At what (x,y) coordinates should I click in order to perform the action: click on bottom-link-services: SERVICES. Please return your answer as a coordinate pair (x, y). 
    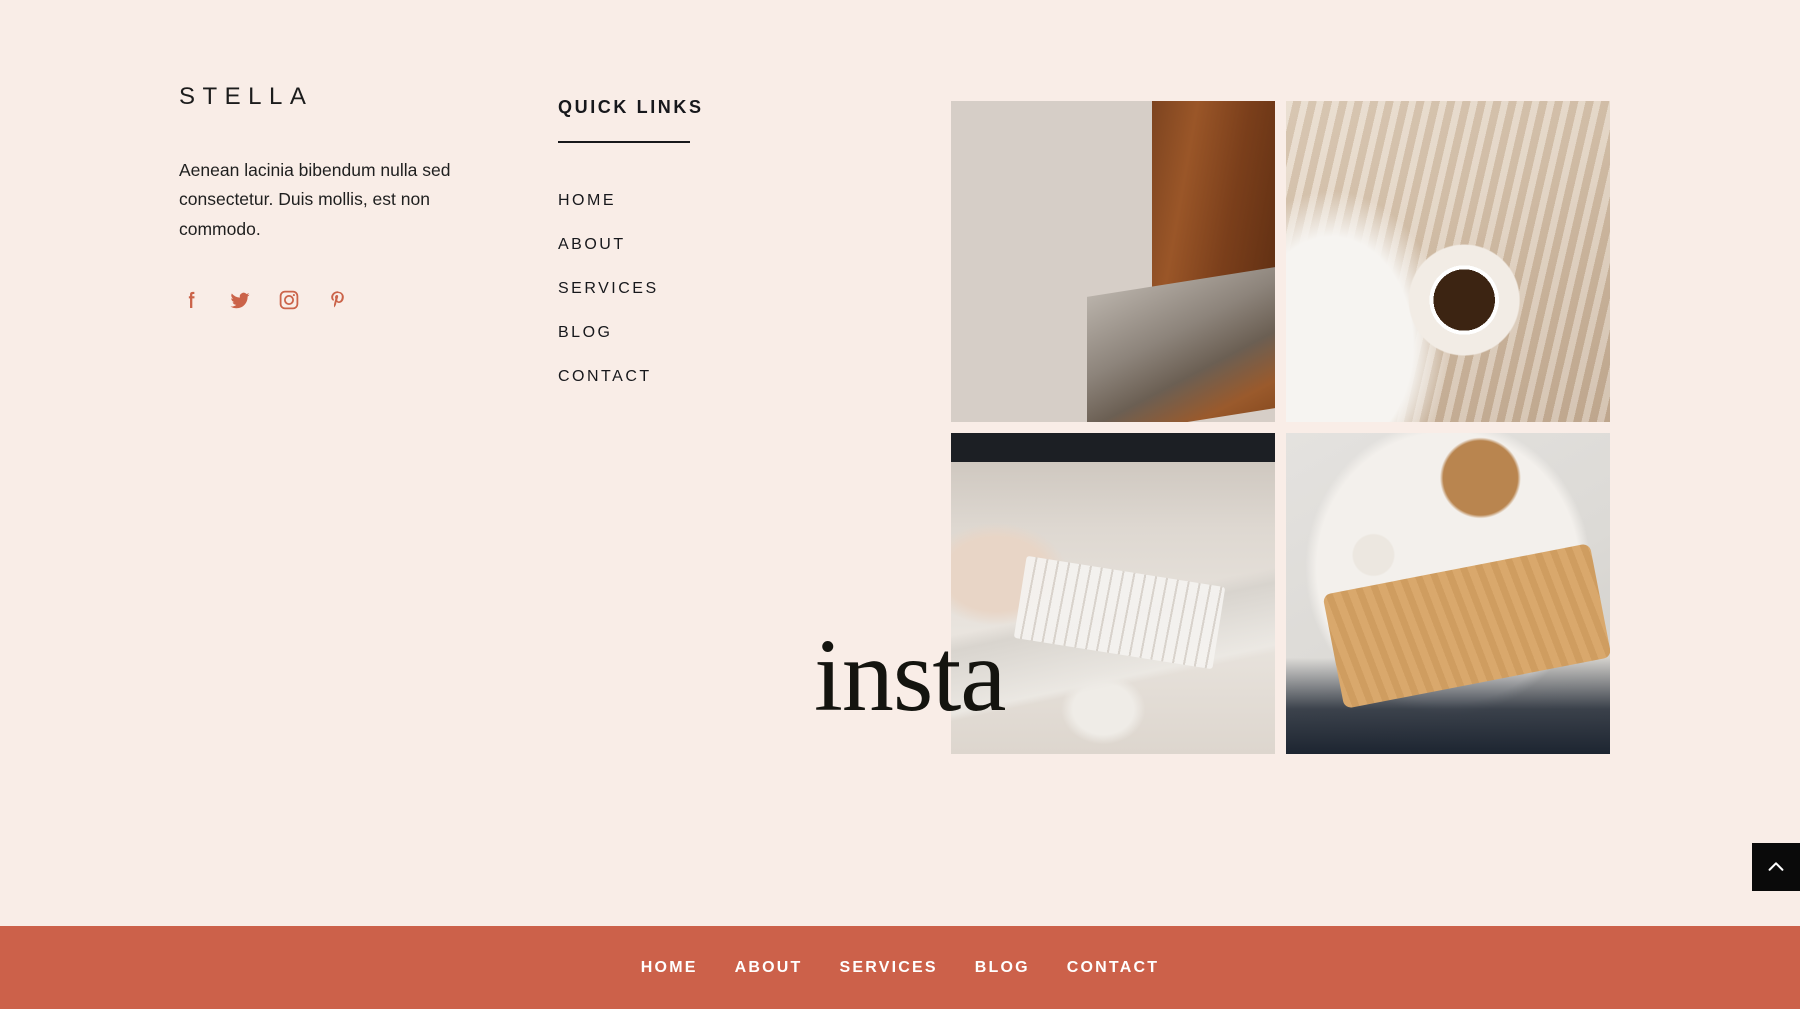
    Looking at the image, I should click on (889, 968).